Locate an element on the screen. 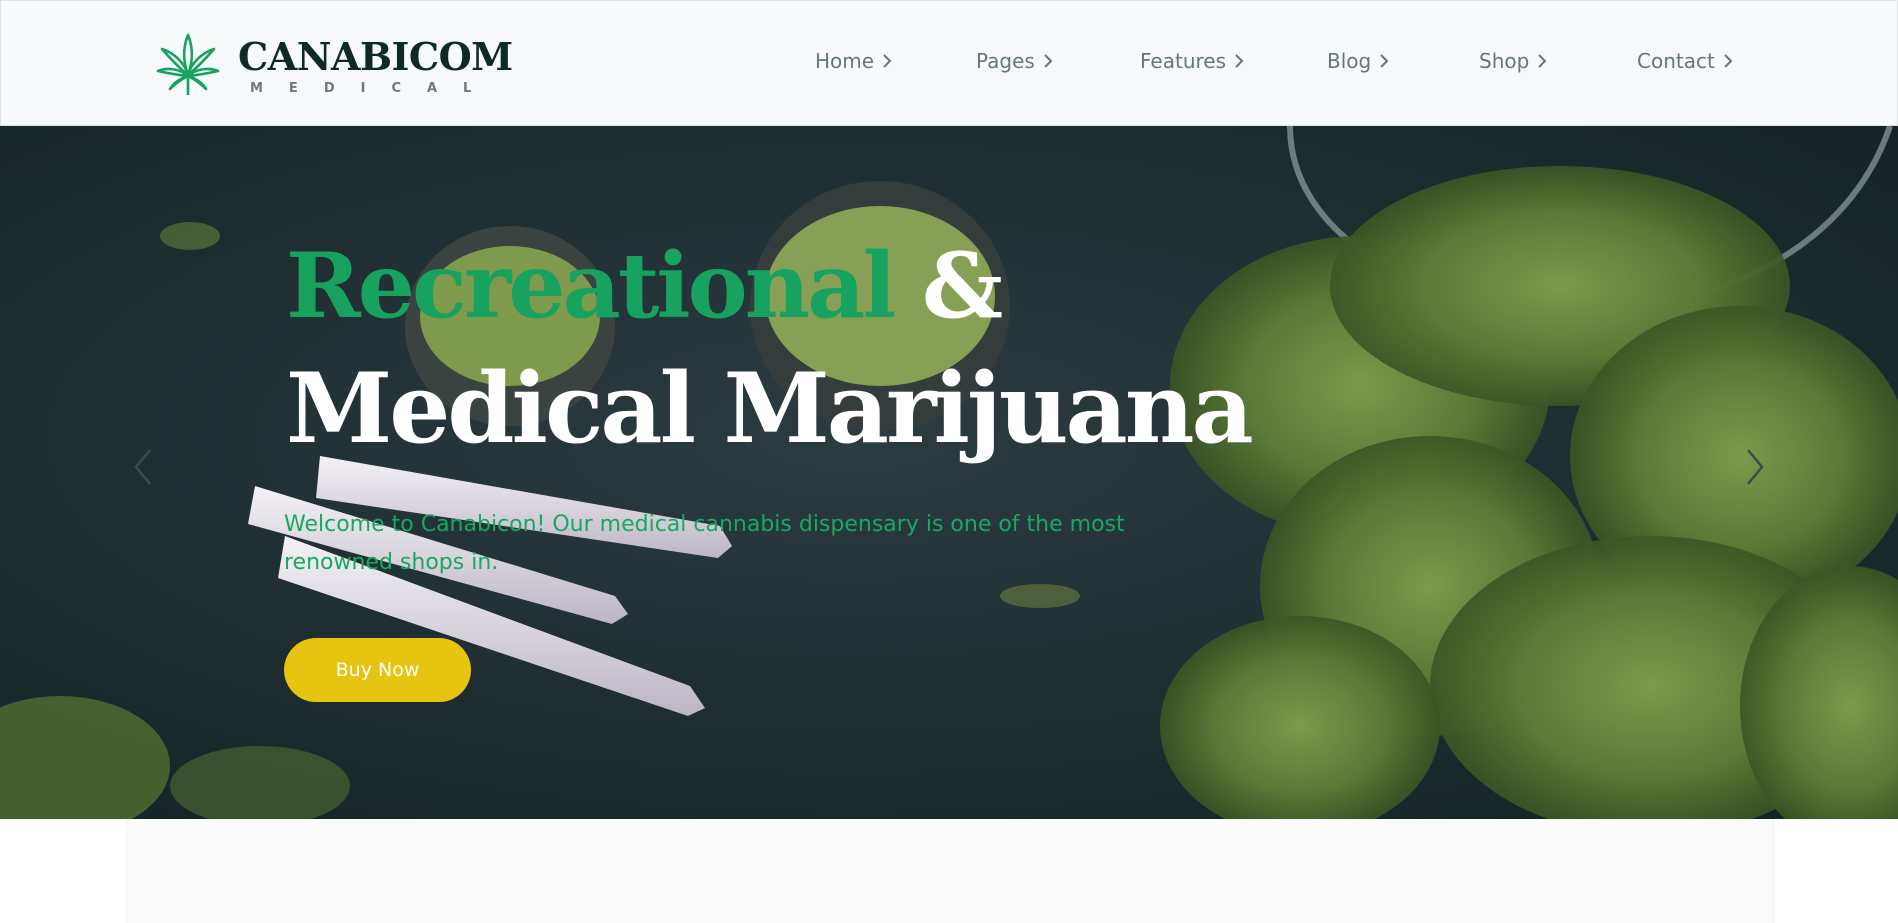 The image size is (1898, 923). content-panel is located at coordinates (950, 871).